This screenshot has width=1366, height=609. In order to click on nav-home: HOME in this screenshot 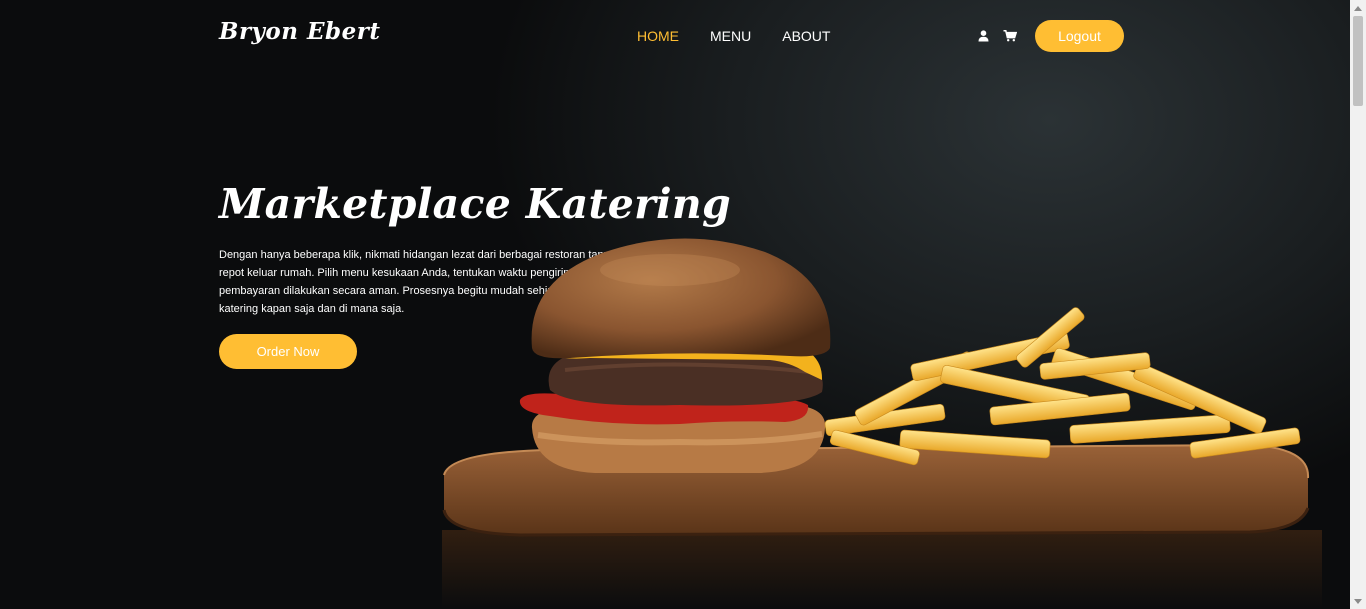, I will do `click(658, 36)`.